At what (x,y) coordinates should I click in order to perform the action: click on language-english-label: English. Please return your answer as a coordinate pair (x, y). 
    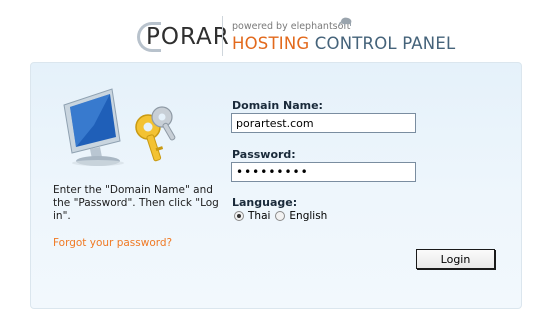
    Looking at the image, I should click on (308, 216).